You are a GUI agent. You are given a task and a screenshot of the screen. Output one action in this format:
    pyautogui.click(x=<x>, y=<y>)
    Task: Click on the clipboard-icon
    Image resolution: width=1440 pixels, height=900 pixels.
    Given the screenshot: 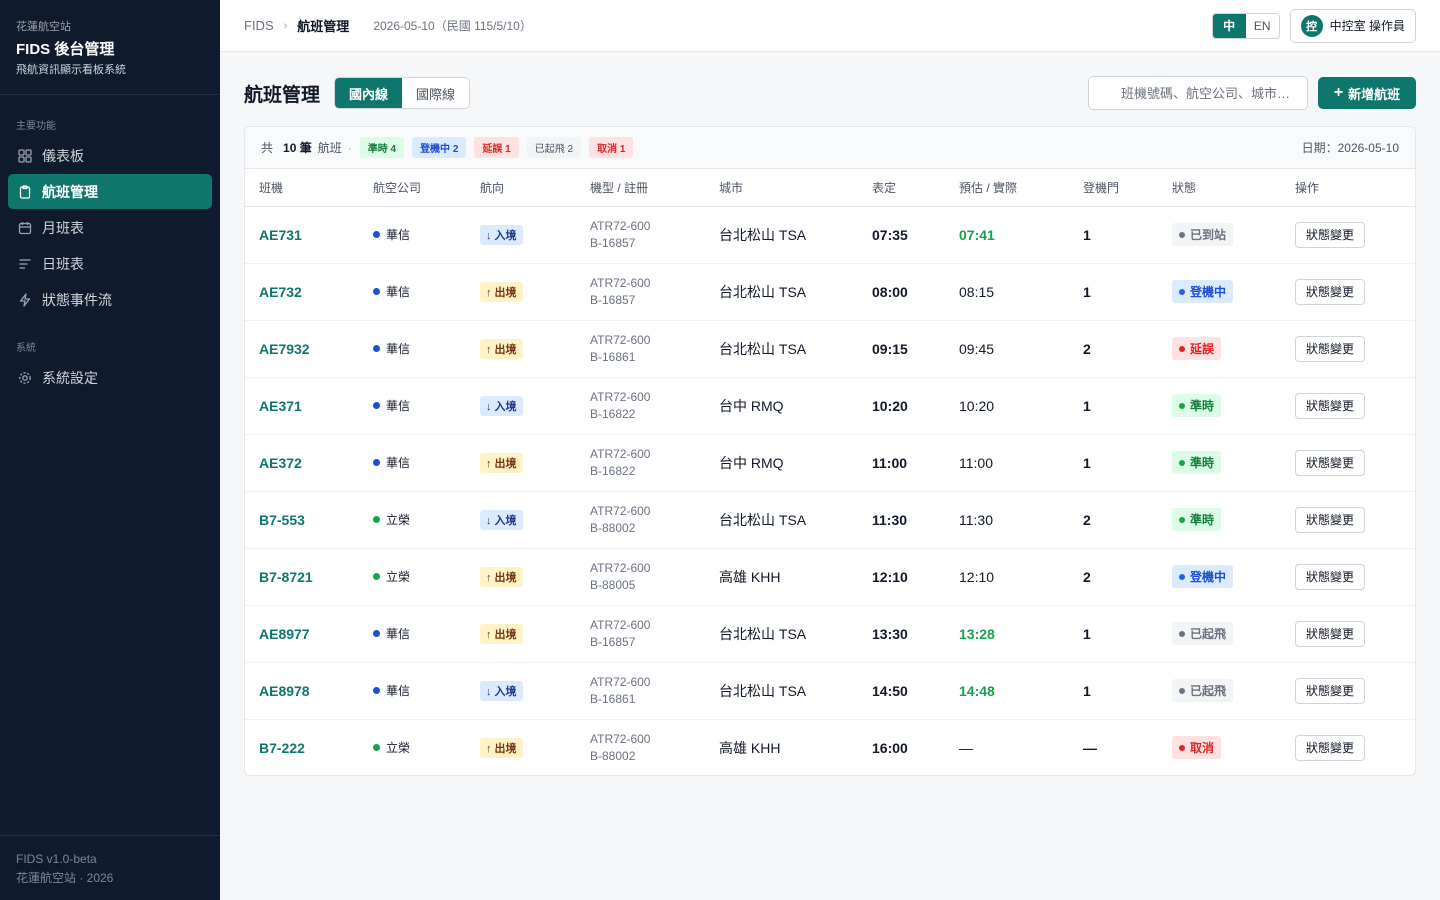 What is the action you would take?
    pyautogui.click(x=25, y=191)
    